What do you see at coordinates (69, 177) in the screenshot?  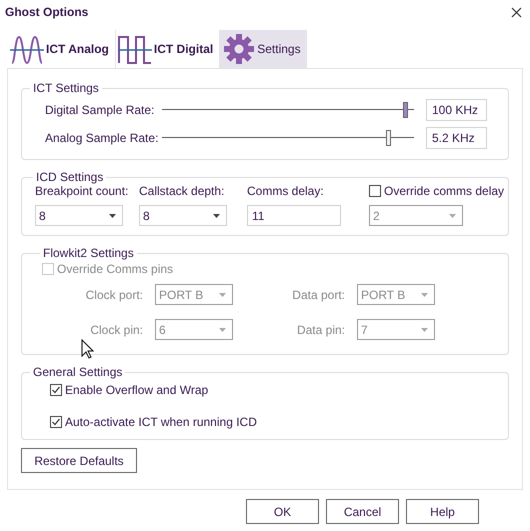 I see `group-title: ICD Settings` at bounding box center [69, 177].